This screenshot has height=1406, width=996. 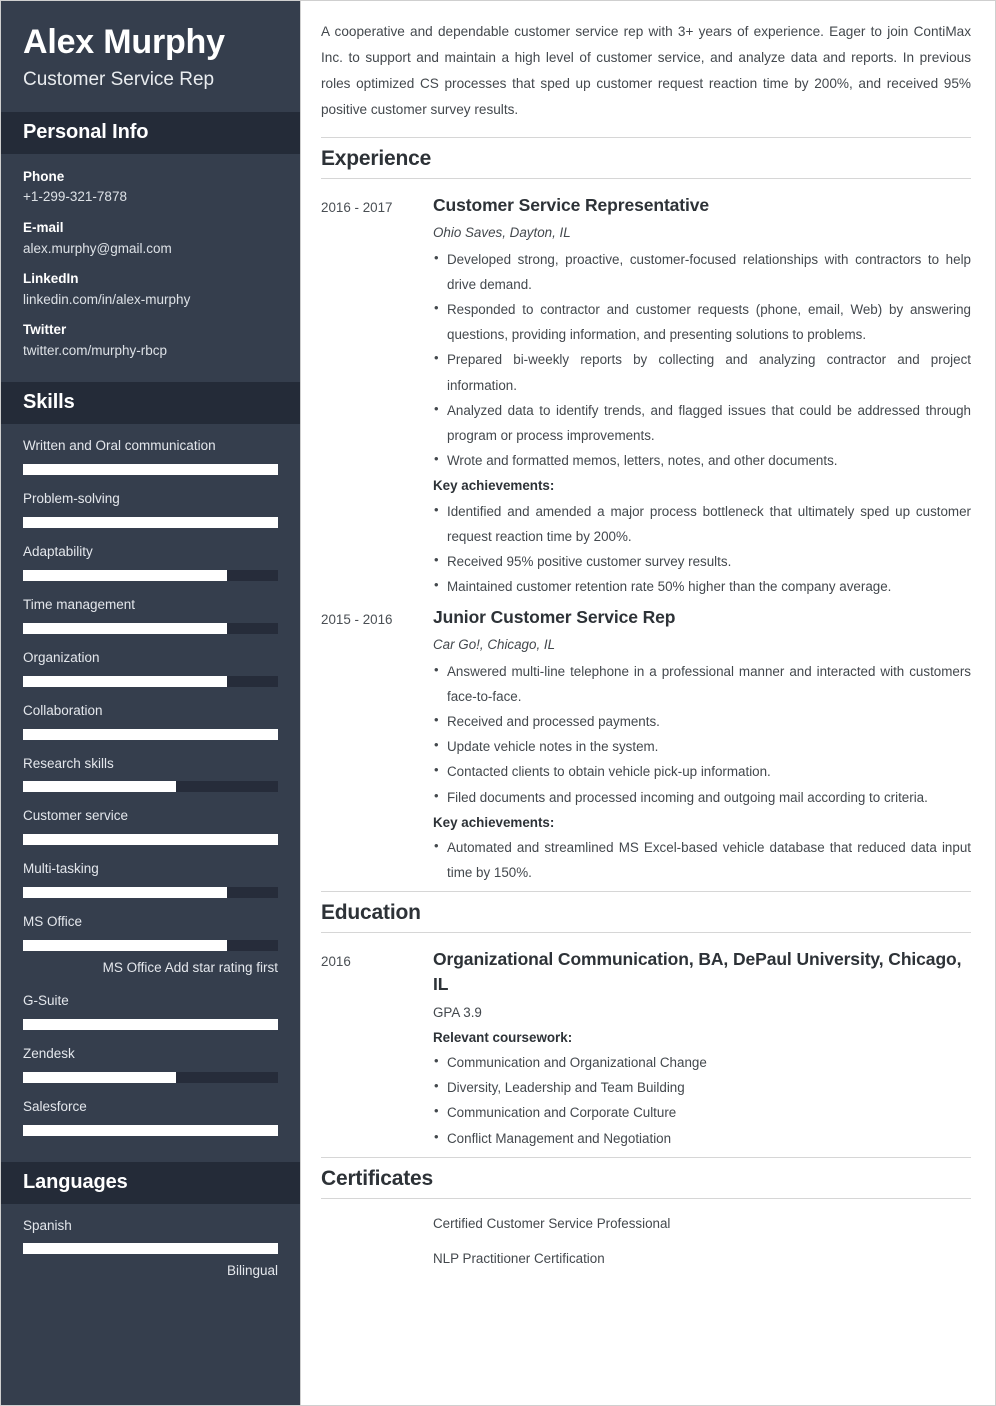 What do you see at coordinates (150, 1064) in the screenshot?
I see `skill-row: Zendesk` at bounding box center [150, 1064].